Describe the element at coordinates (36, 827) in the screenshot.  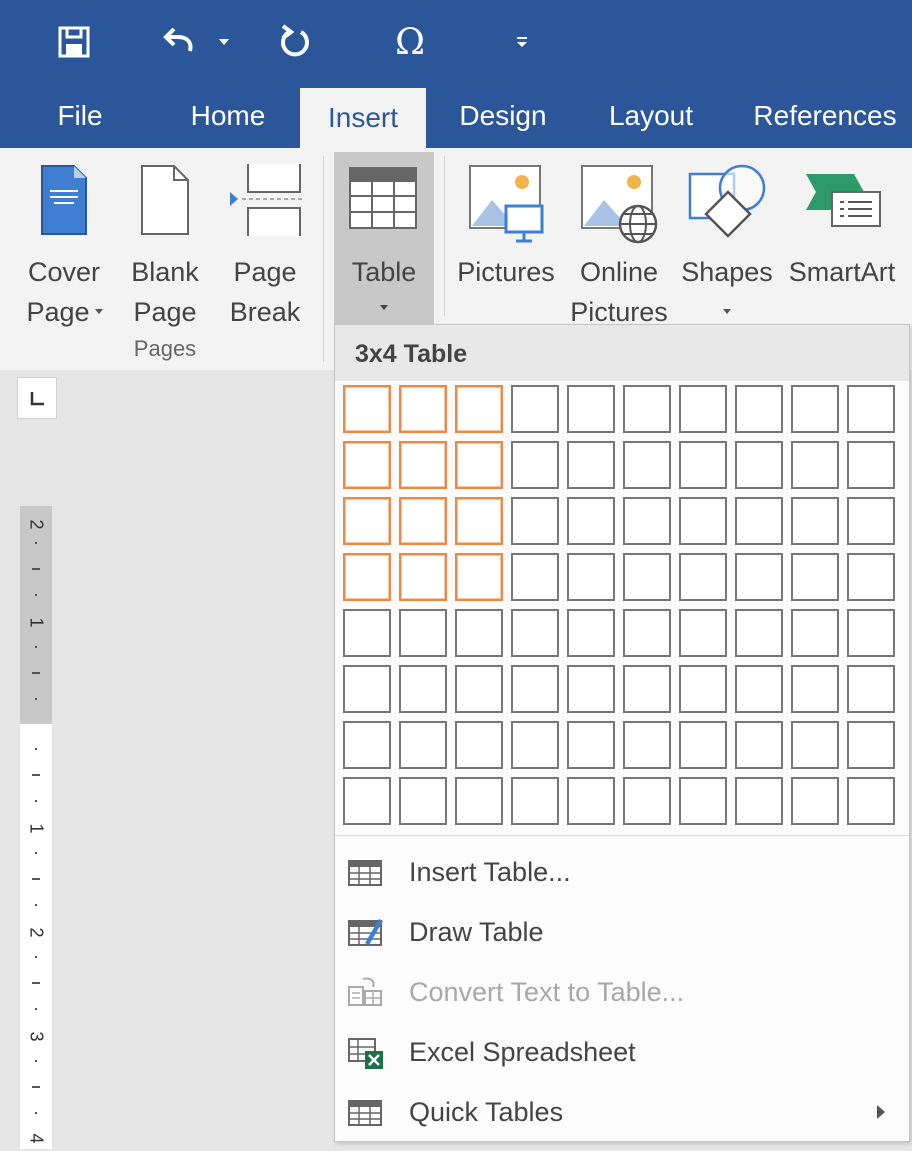
I see `vertical-ruler: 2 1 1 2 3 4` at that location.